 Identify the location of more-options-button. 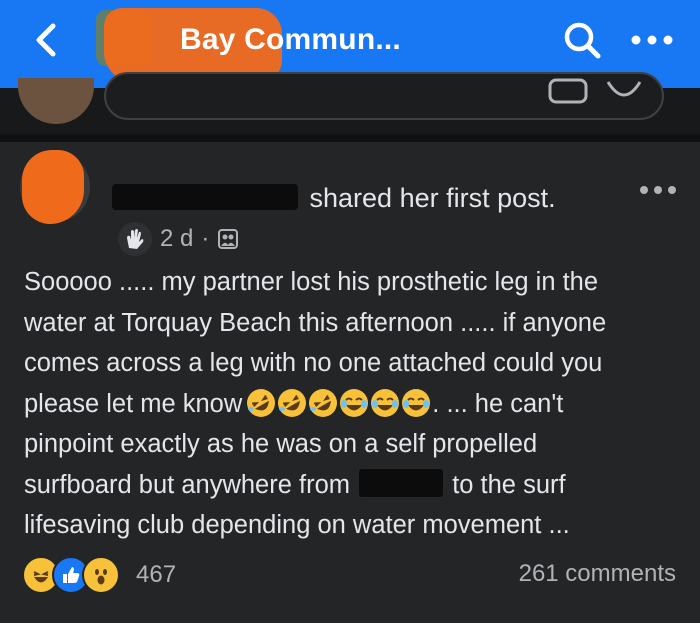
(652, 40).